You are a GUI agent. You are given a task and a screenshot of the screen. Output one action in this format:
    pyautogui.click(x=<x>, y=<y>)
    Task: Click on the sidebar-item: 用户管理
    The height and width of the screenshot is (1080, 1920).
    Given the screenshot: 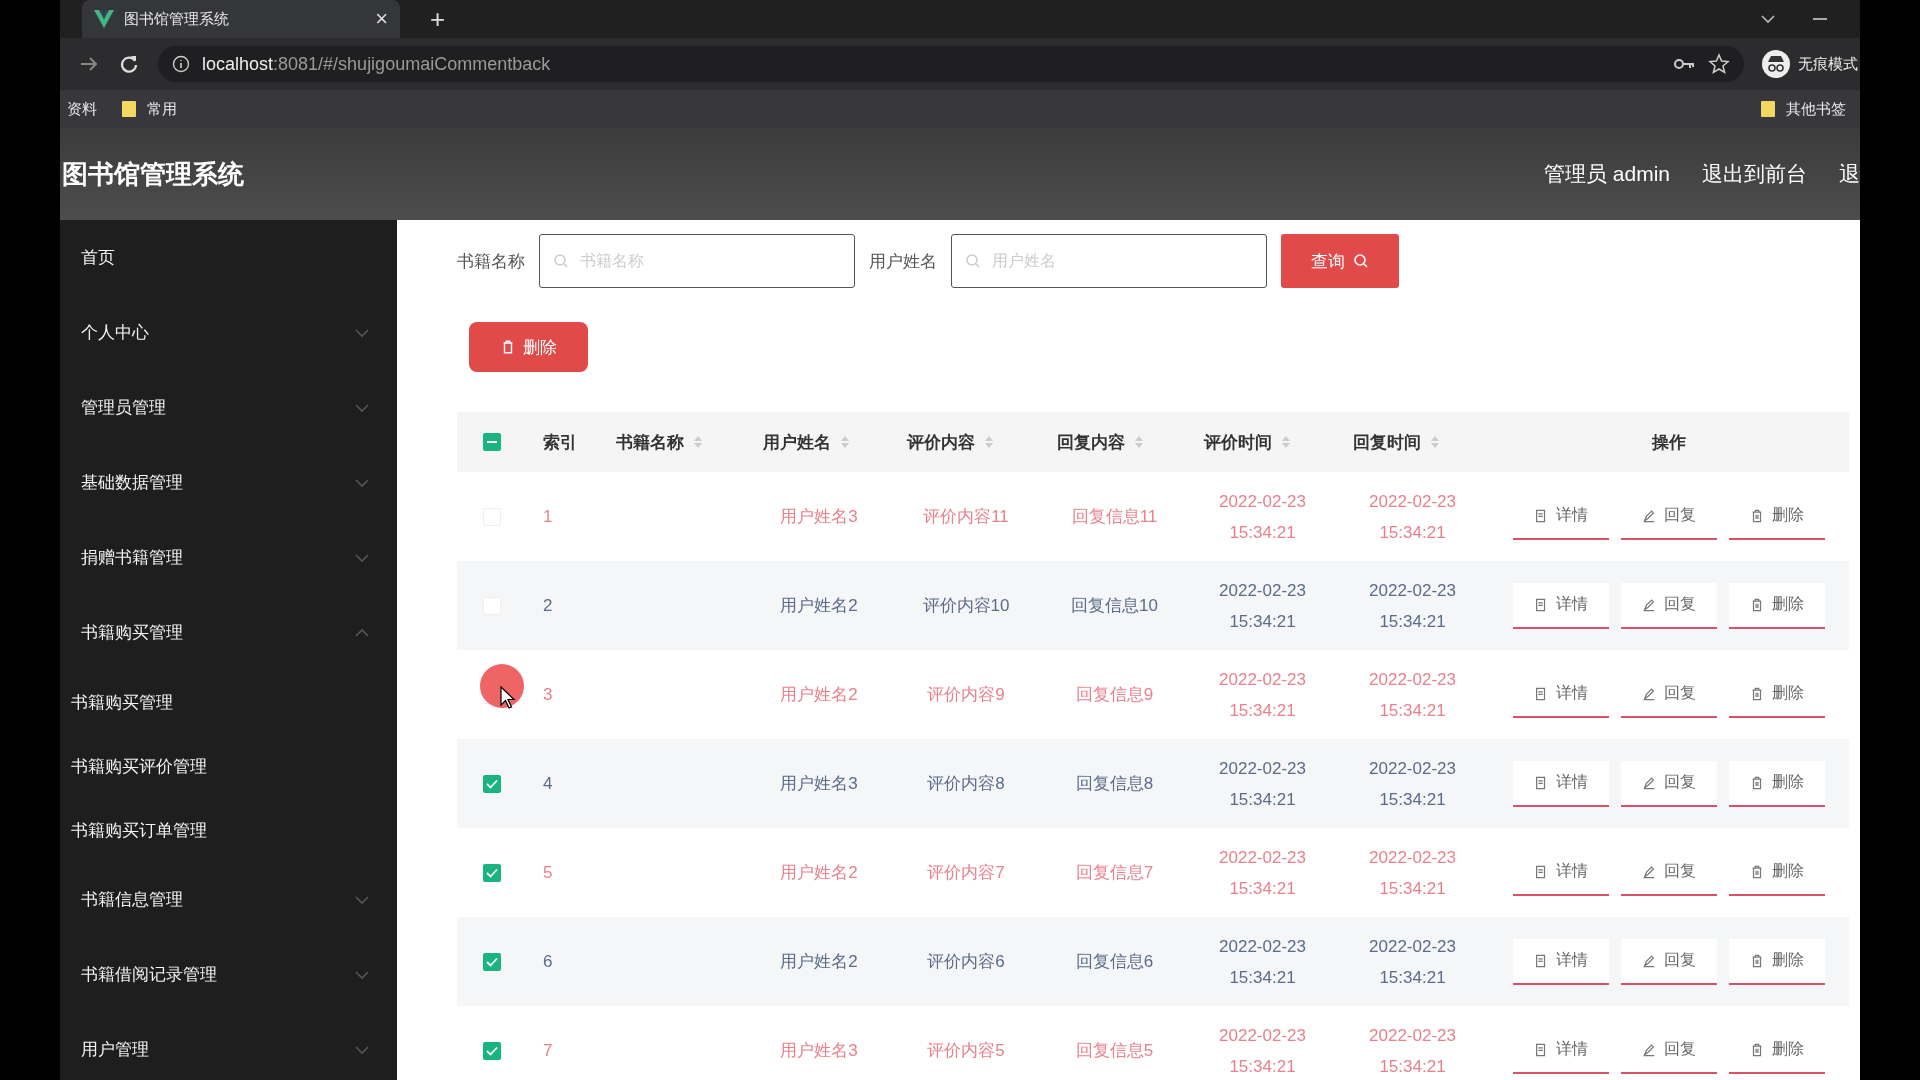 What is the action you would take?
    pyautogui.click(x=228, y=1046)
    